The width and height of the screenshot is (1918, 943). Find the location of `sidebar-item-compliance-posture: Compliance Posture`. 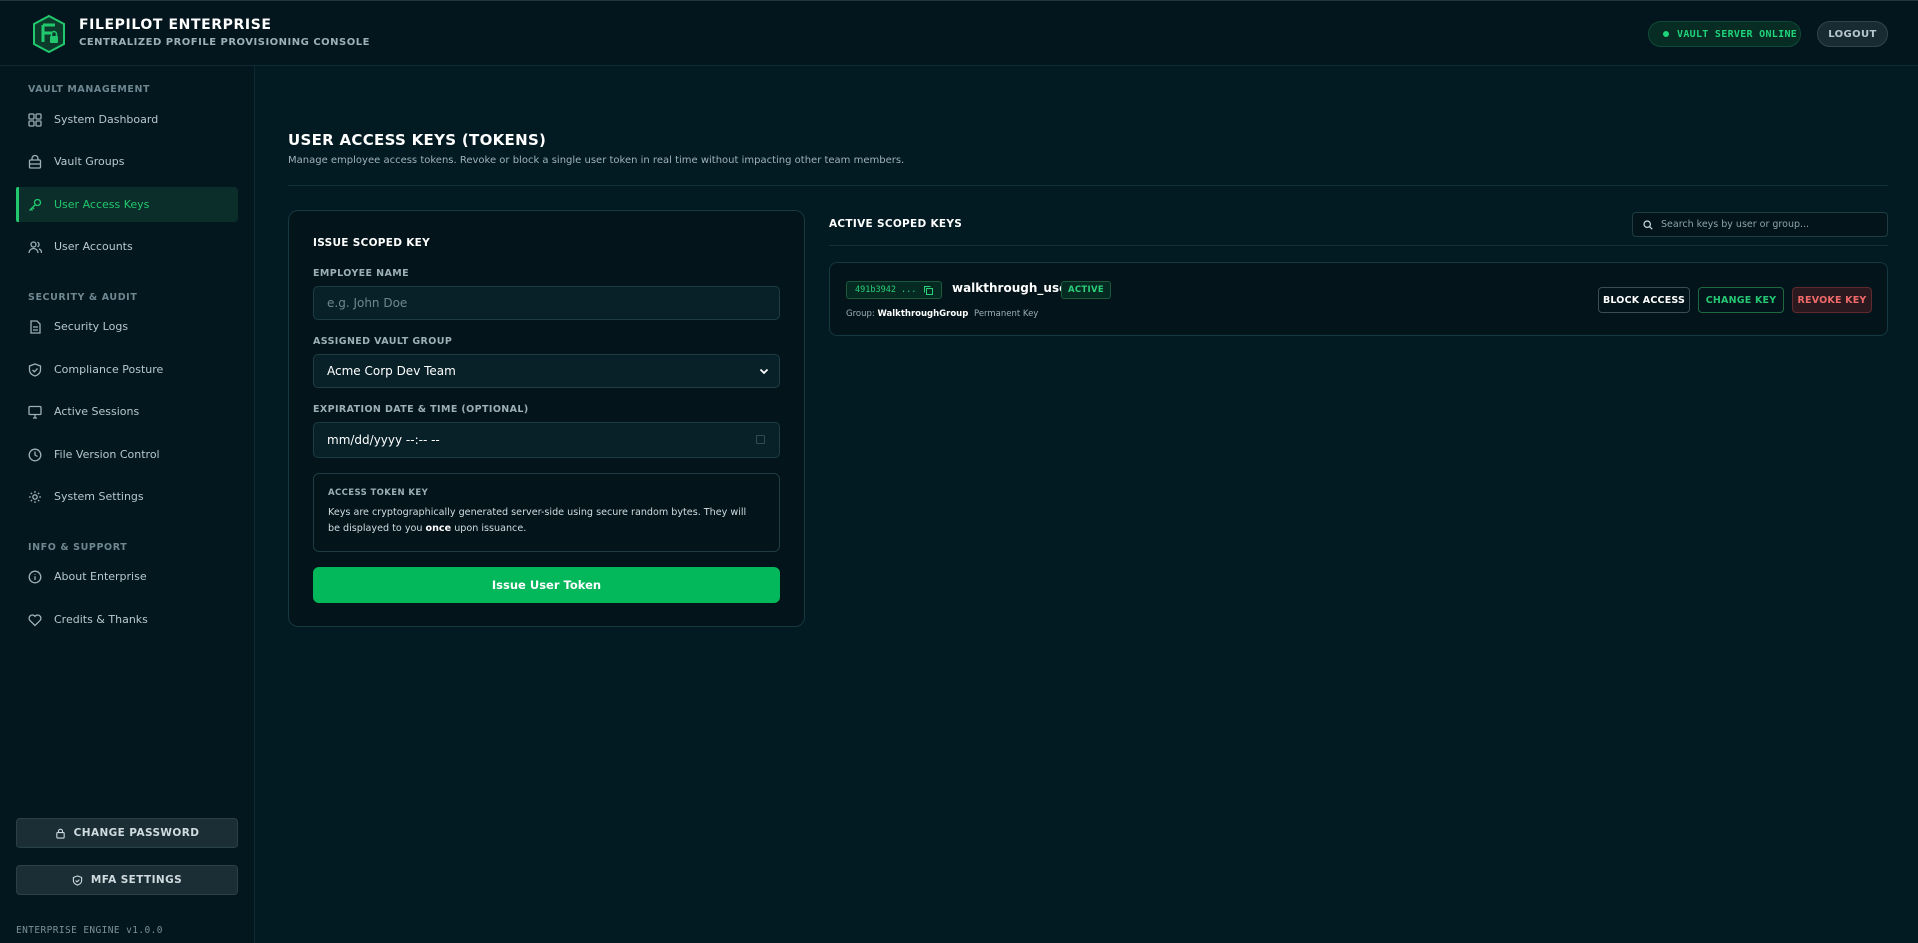

sidebar-item-compliance-posture: Compliance Posture is located at coordinates (127, 369).